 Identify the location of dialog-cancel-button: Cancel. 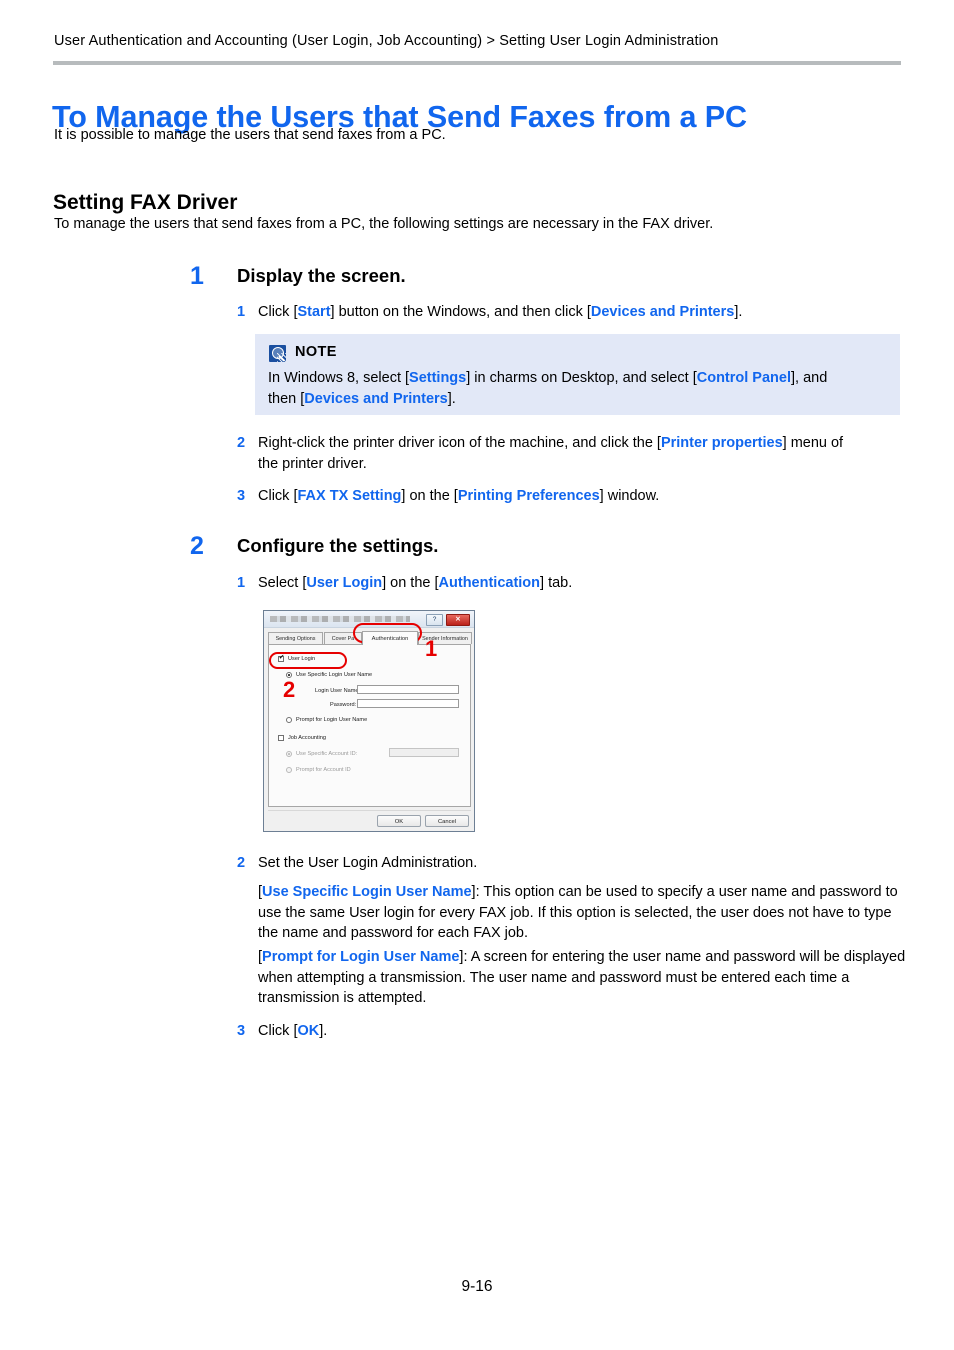
(447, 821).